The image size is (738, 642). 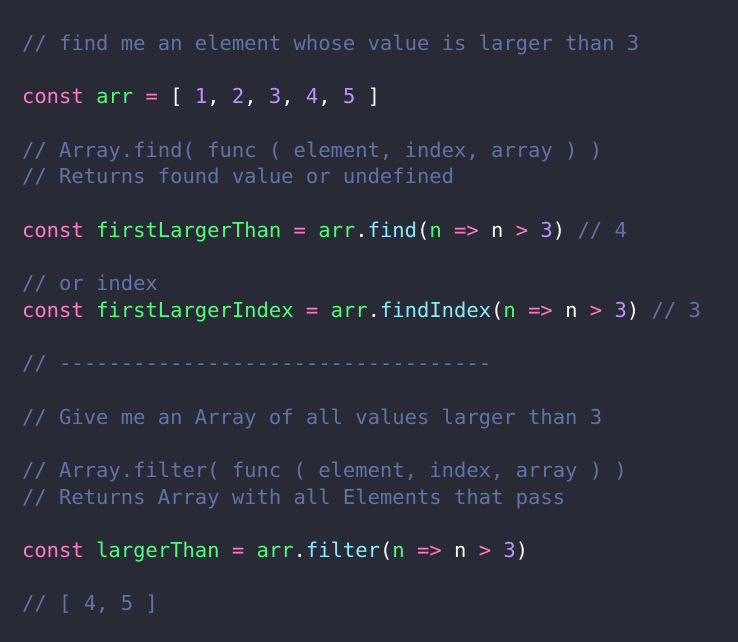 What do you see at coordinates (201, 96) in the screenshot?
I see `number-token: 1` at bounding box center [201, 96].